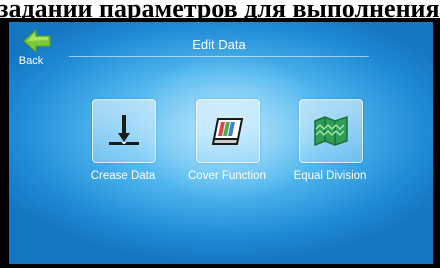  I want to click on title-bar: Edit Data, so click(219, 45).